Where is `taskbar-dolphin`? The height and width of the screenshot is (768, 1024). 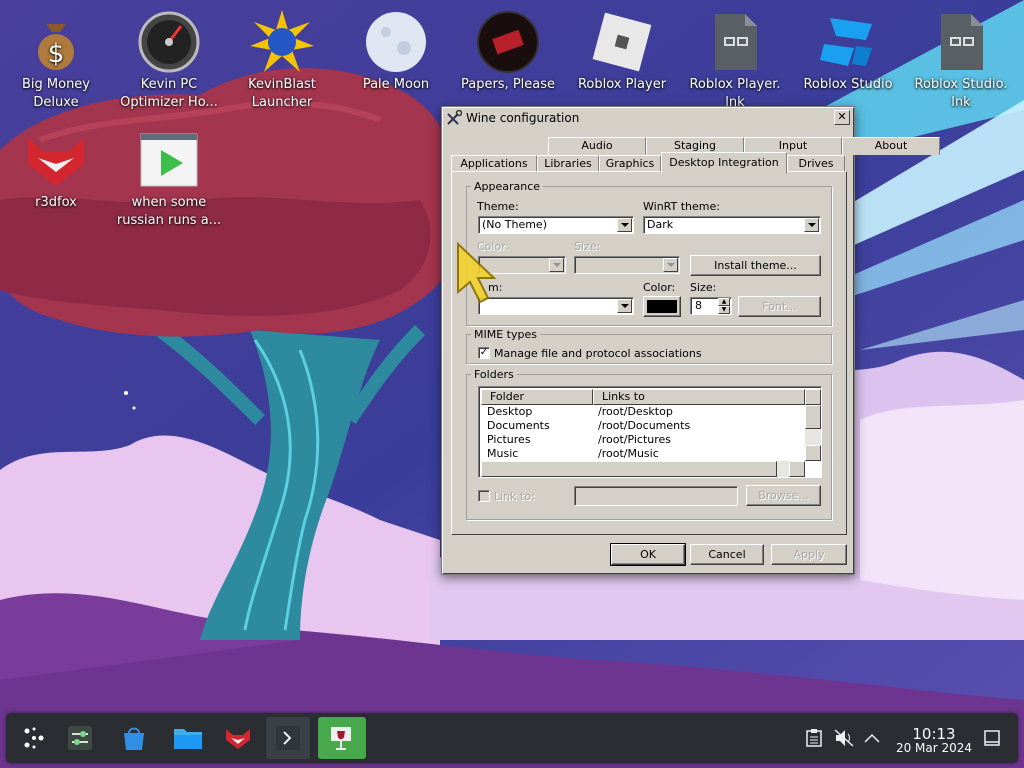 taskbar-dolphin is located at coordinates (186, 738).